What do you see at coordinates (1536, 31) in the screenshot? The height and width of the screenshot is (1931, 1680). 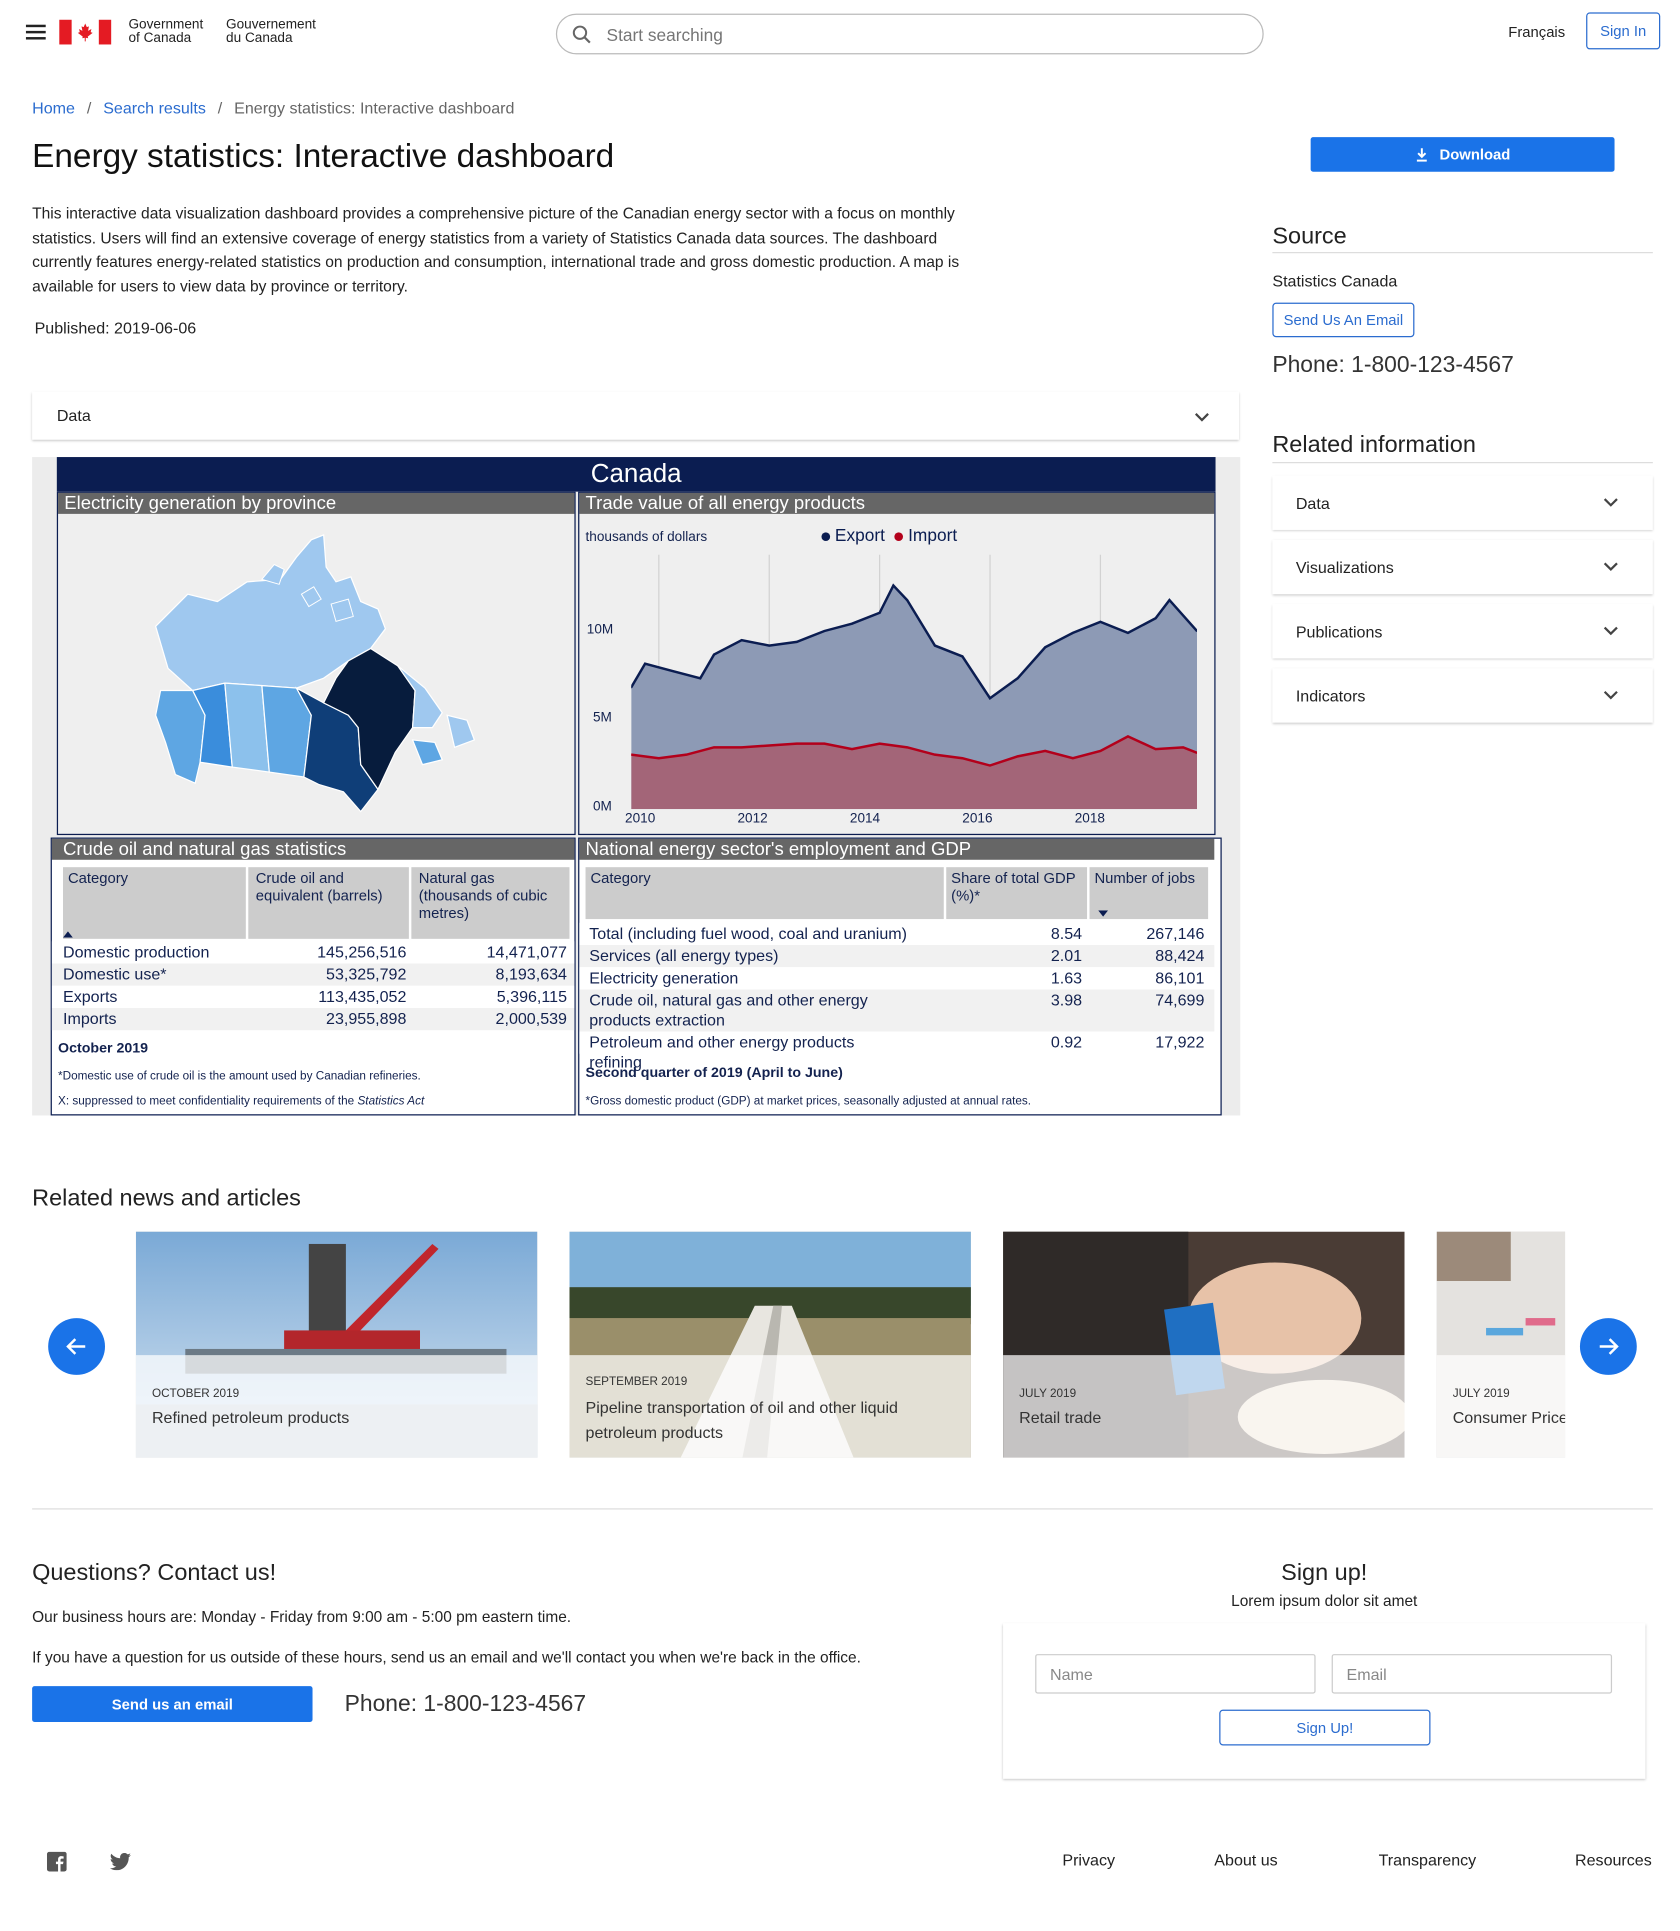 I see `language-link: Français` at bounding box center [1536, 31].